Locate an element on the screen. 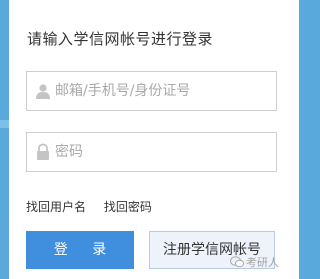 This screenshot has width=320, height=279. password-field is located at coordinates (151, 152).